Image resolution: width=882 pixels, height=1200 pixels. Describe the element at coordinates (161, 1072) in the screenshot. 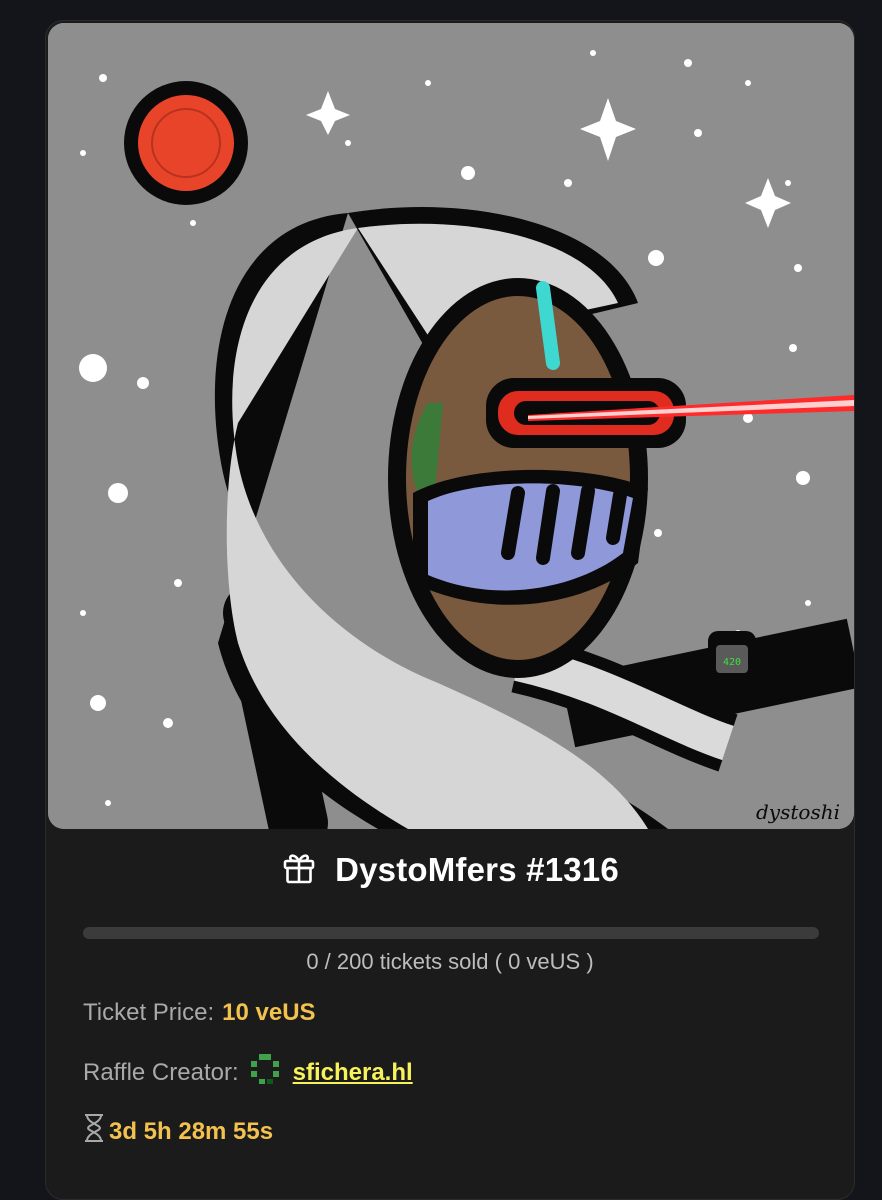

I see `raffle-creator-label: Raffle Creator:` at that location.